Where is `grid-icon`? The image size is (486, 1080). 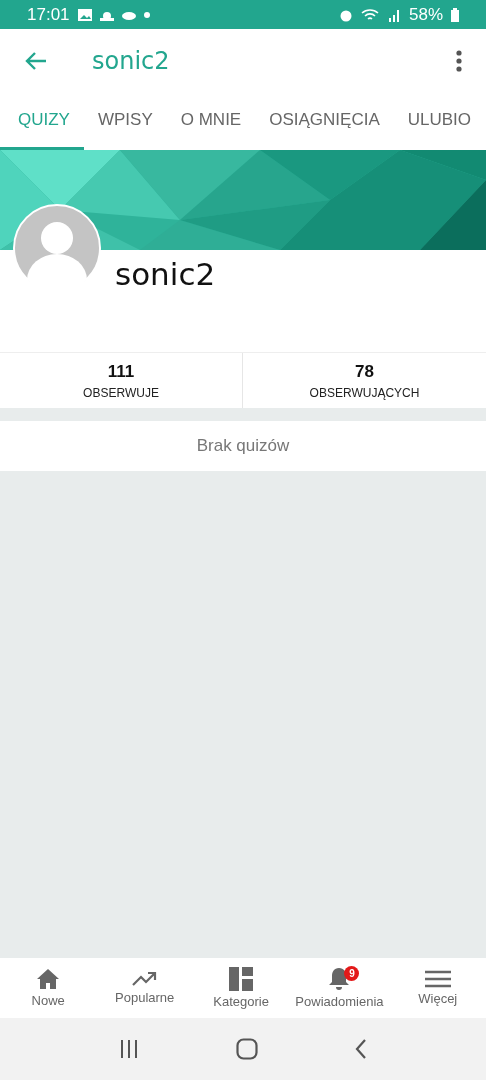
grid-icon is located at coordinates (241, 979).